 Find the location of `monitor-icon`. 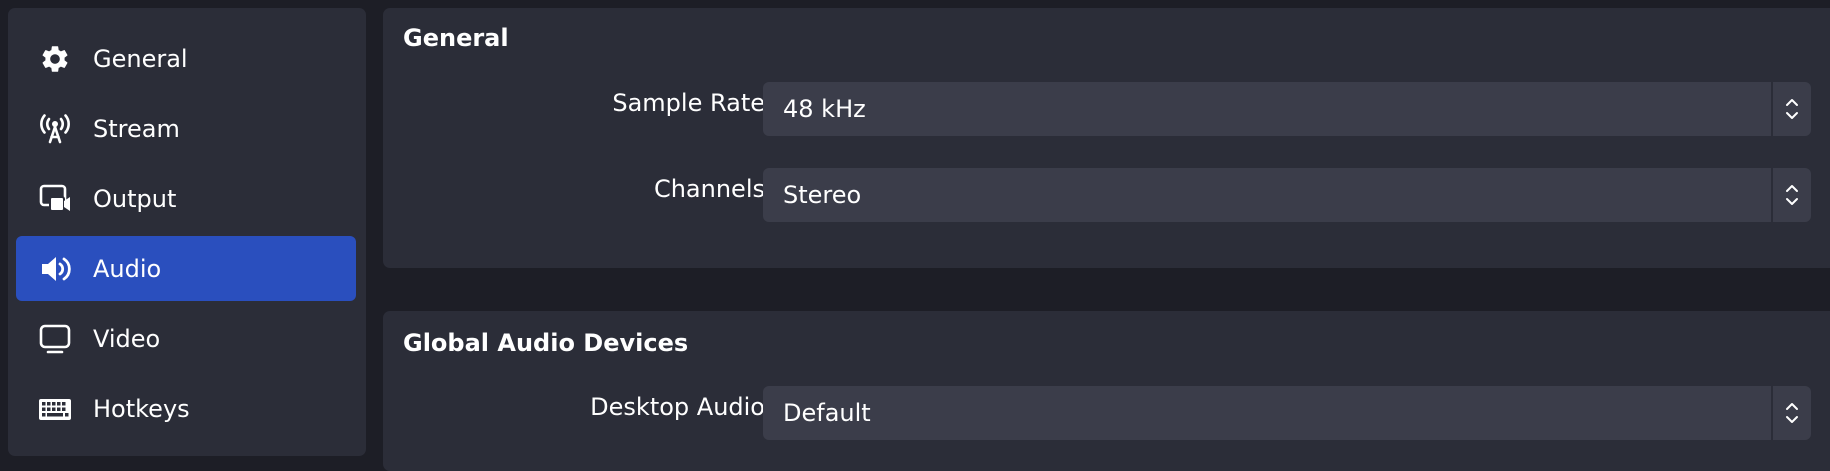

monitor-icon is located at coordinates (55, 339).